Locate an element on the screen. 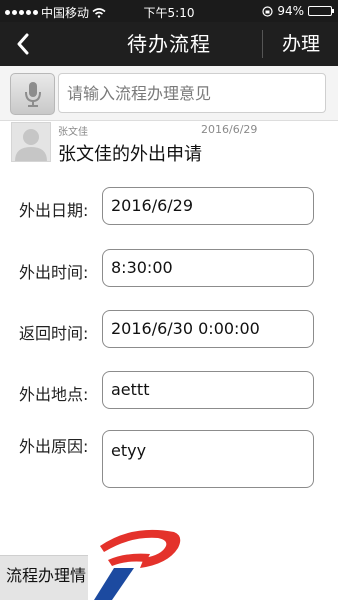  company-logo is located at coordinates (137, 564).